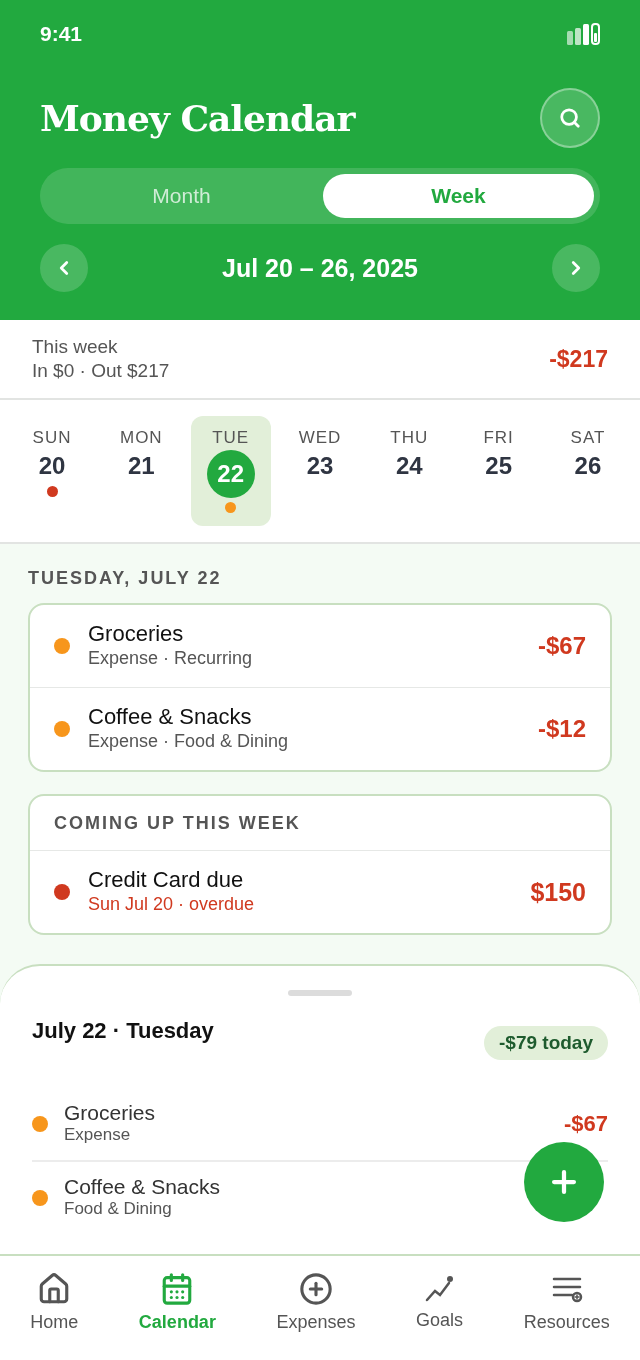 Image resolution: width=640 pixels, height=1360 pixels. I want to click on day-number: 25, so click(498, 466).